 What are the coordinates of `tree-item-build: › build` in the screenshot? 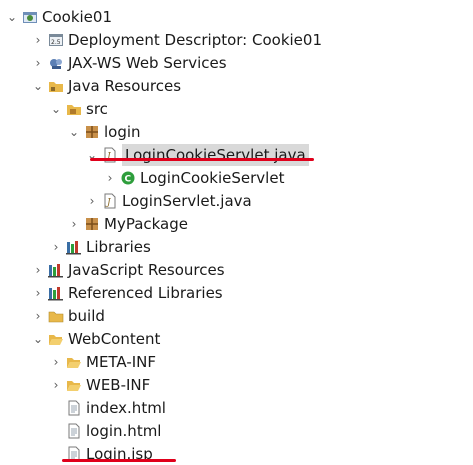 It's located at (67, 316).